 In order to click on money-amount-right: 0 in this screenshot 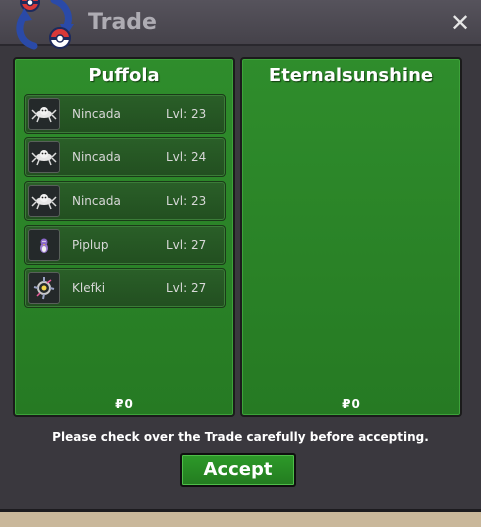, I will do `click(355, 404)`.